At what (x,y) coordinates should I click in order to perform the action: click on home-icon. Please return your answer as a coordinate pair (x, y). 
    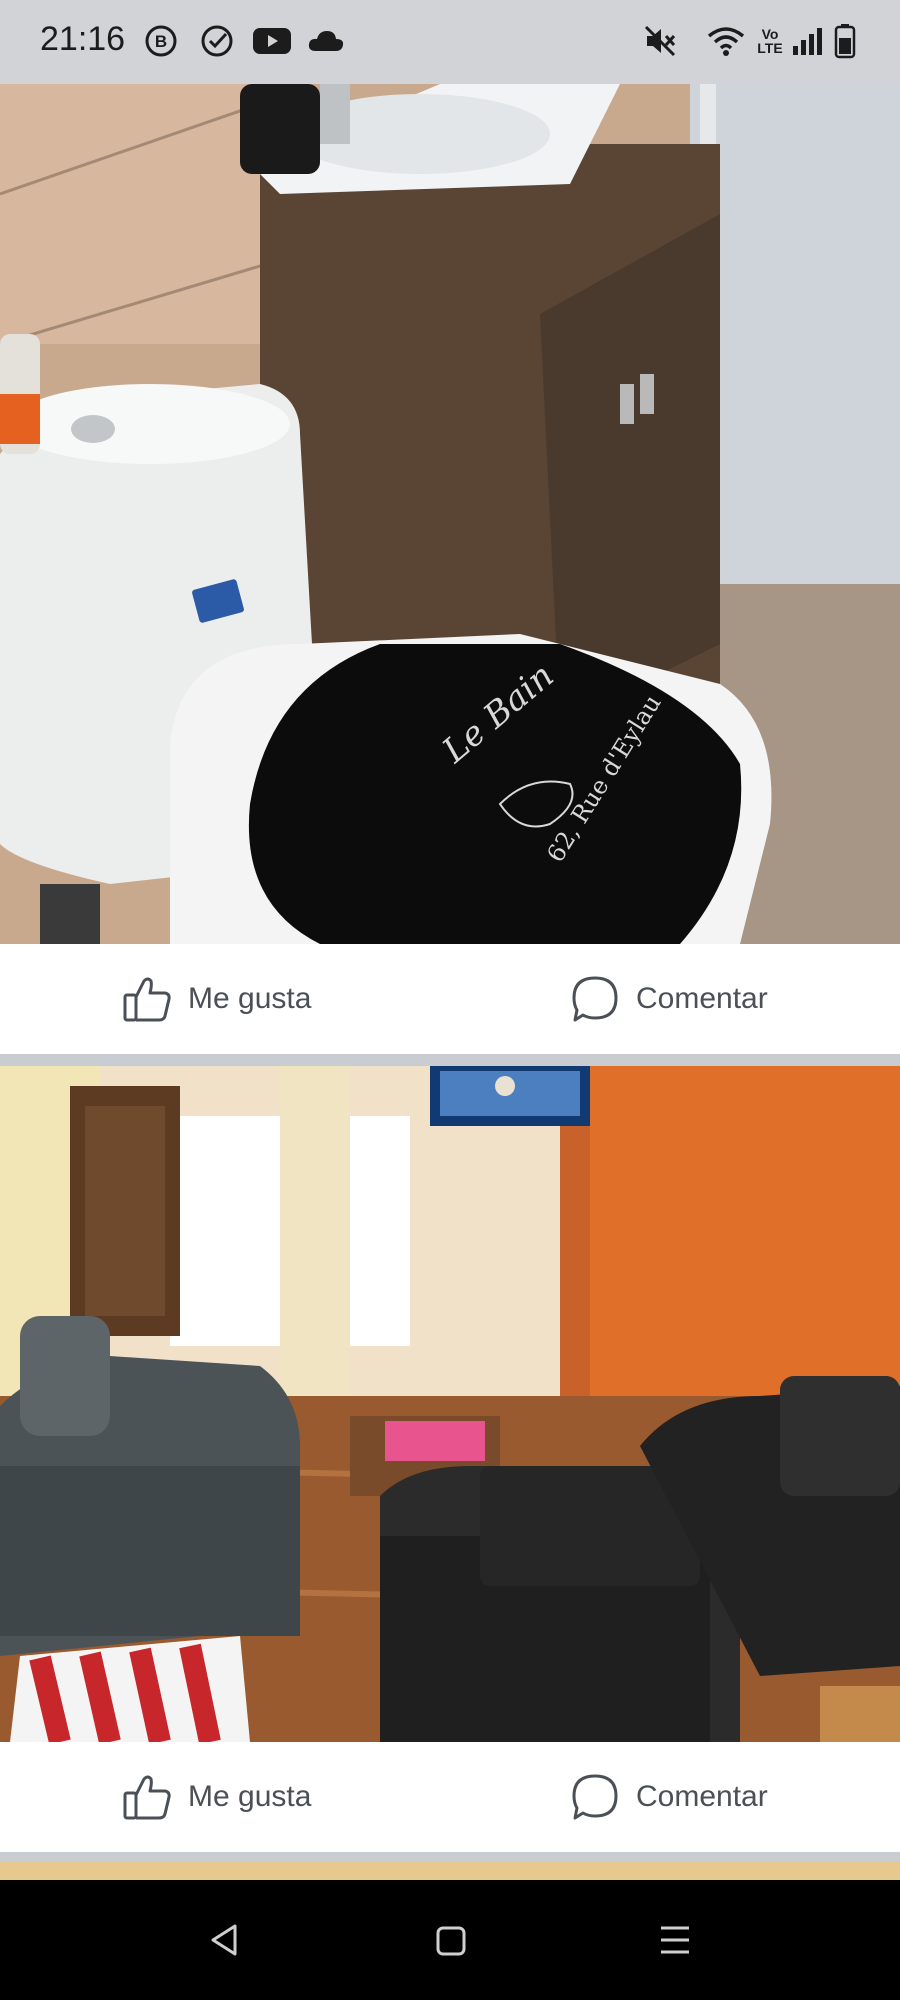
    Looking at the image, I should click on (450, 1940).